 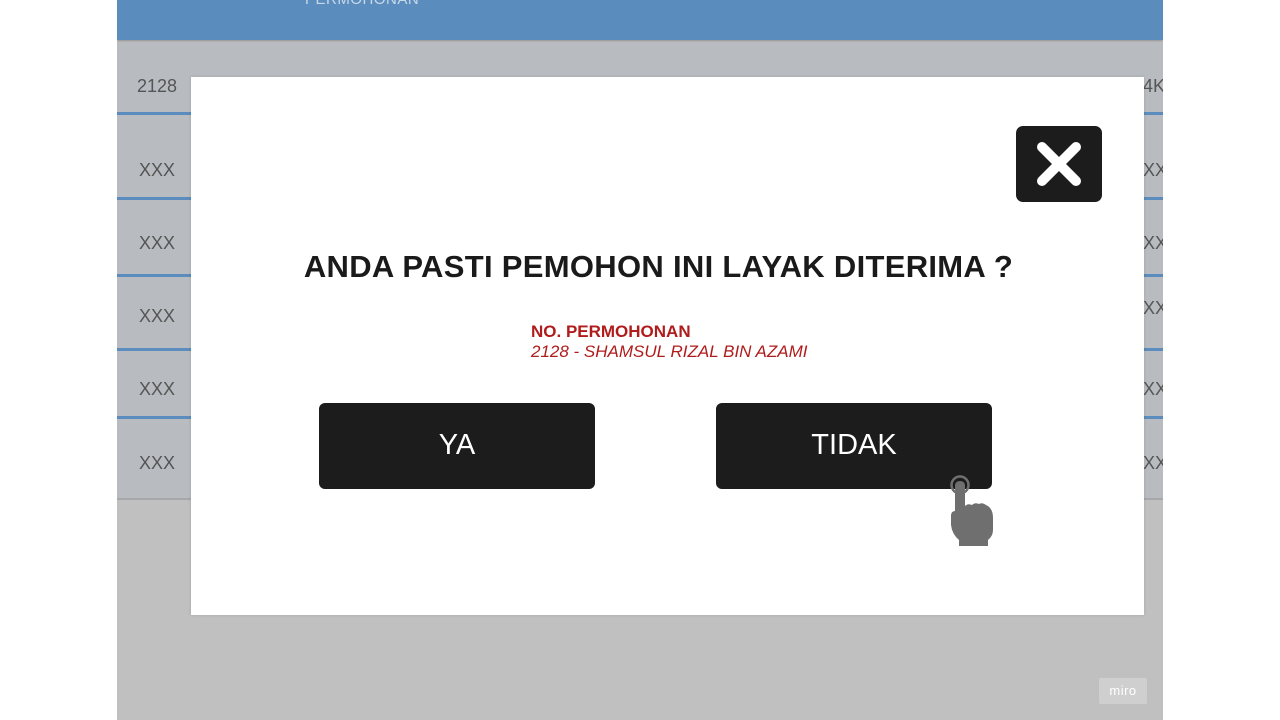 I want to click on table-cell-id: 2128, so click(x=157, y=86).